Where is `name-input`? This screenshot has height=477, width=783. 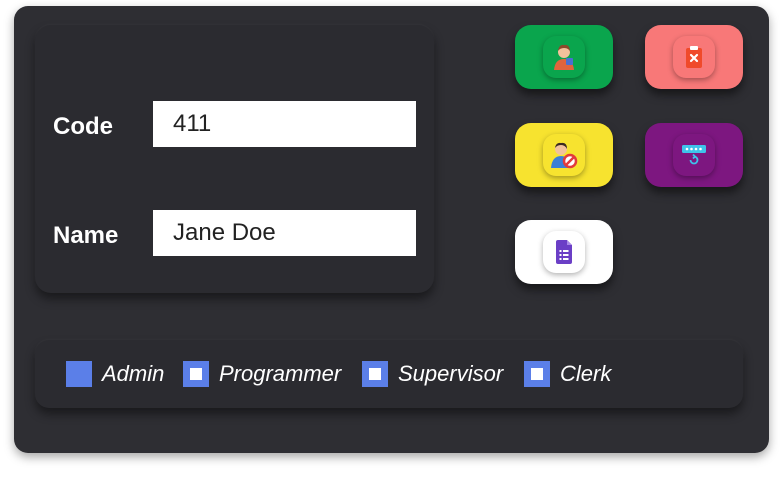 name-input is located at coordinates (284, 233).